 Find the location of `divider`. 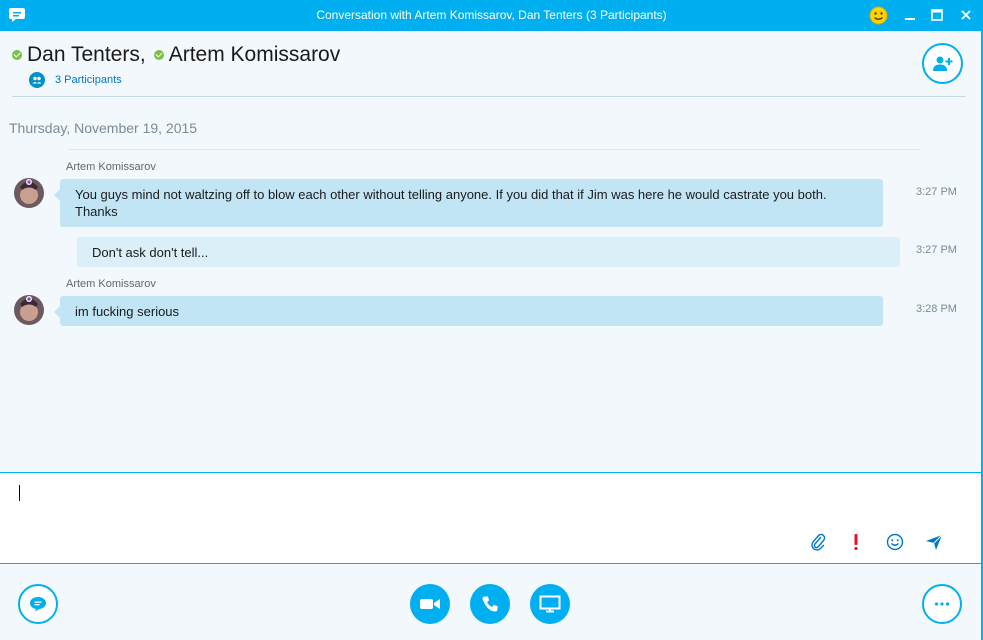

divider is located at coordinates (494, 149).